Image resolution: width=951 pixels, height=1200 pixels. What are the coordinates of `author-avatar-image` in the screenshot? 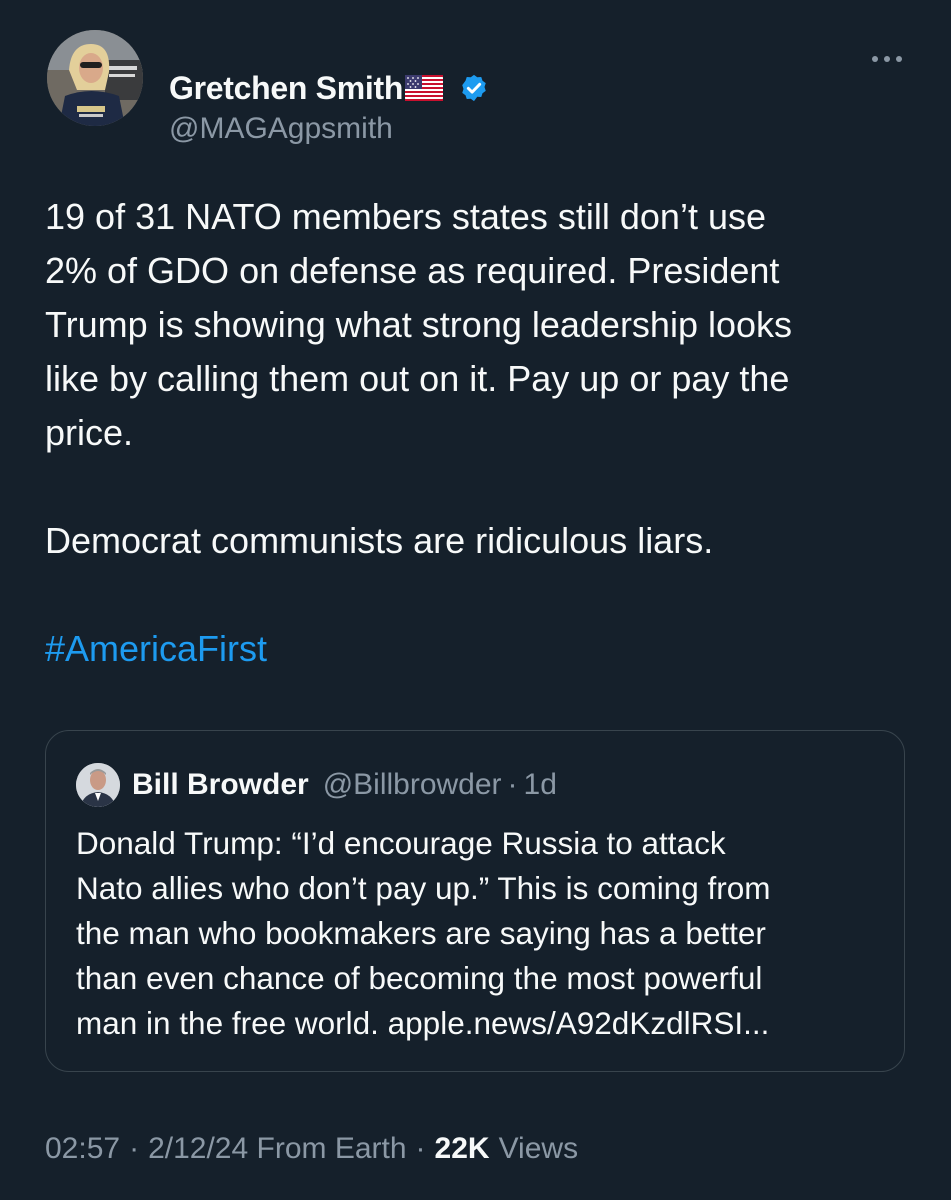 It's located at (95, 78).